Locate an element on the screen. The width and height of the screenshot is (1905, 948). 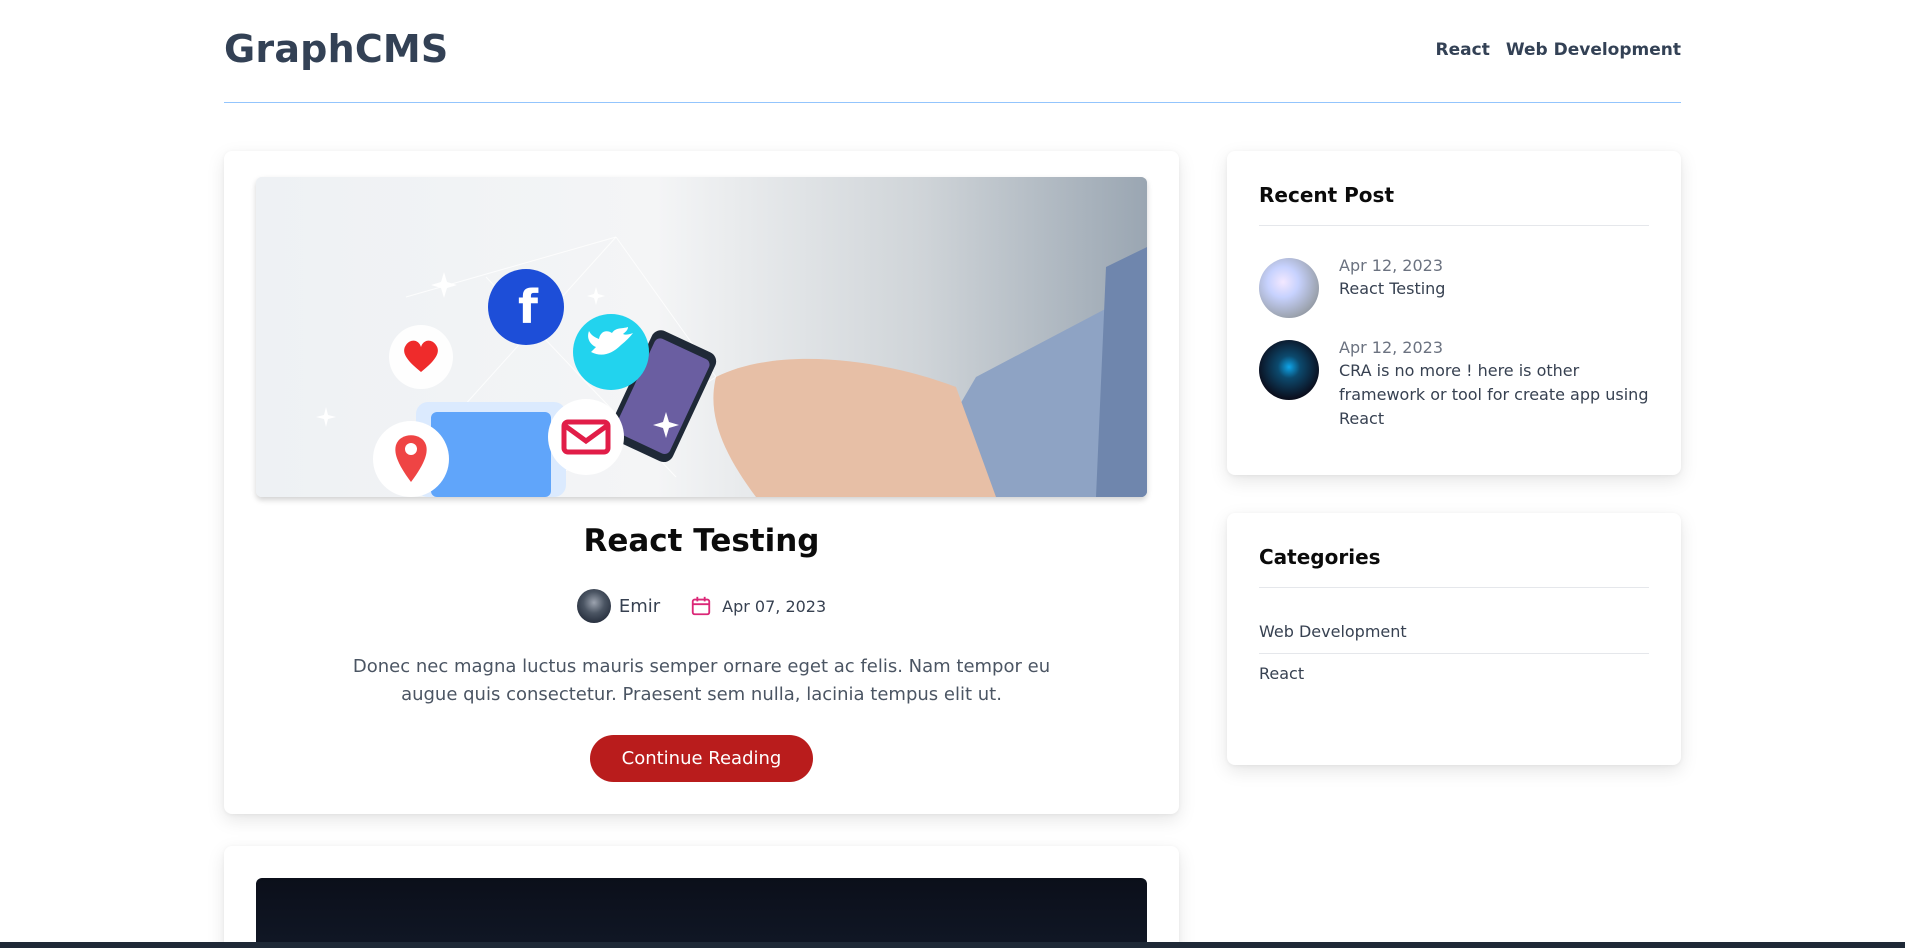
post-date: Apr 07, 2023 is located at coordinates (758, 606).